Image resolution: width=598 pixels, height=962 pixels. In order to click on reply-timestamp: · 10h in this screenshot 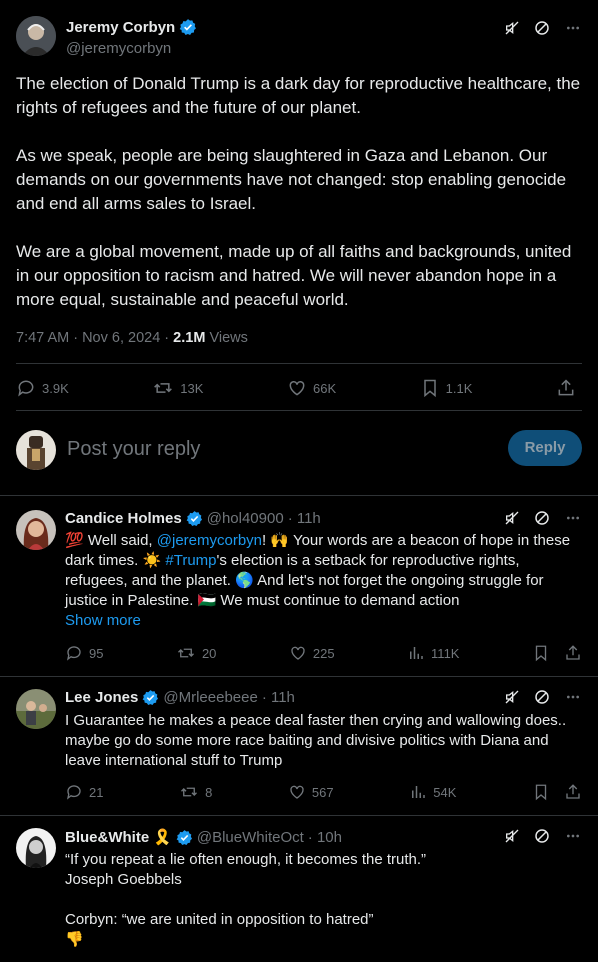, I will do `click(325, 837)`.